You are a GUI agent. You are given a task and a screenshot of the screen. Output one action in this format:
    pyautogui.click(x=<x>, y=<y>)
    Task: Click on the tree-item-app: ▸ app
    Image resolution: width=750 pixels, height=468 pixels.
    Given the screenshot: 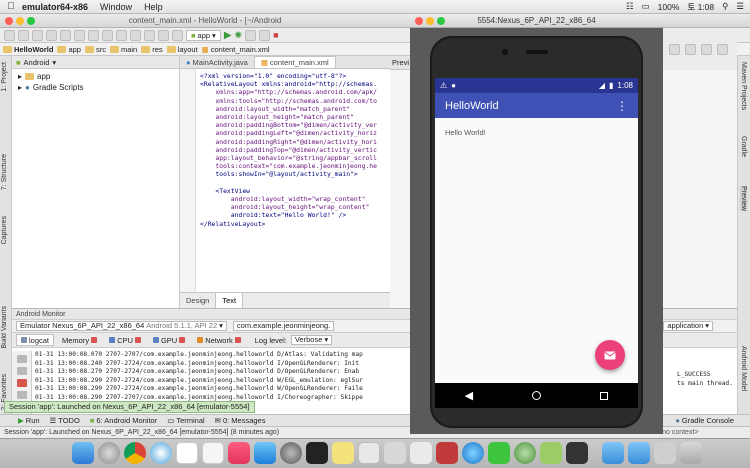 What is the action you would take?
    pyautogui.click(x=95, y=76)
    